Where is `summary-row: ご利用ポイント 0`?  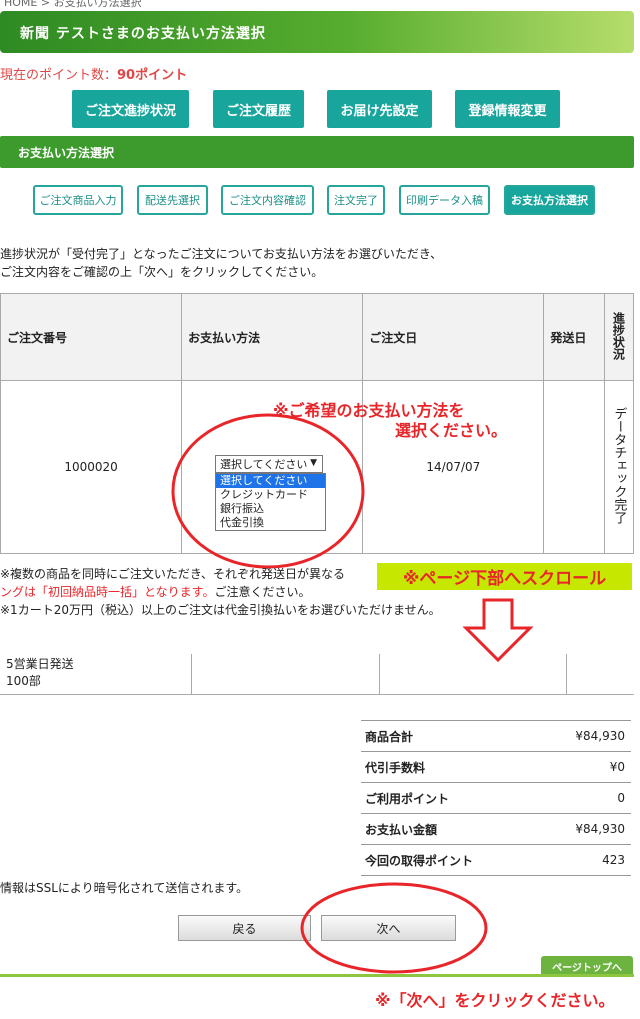 summary-row: ご利用ポイント 0 is located at coordinates (496, 798).